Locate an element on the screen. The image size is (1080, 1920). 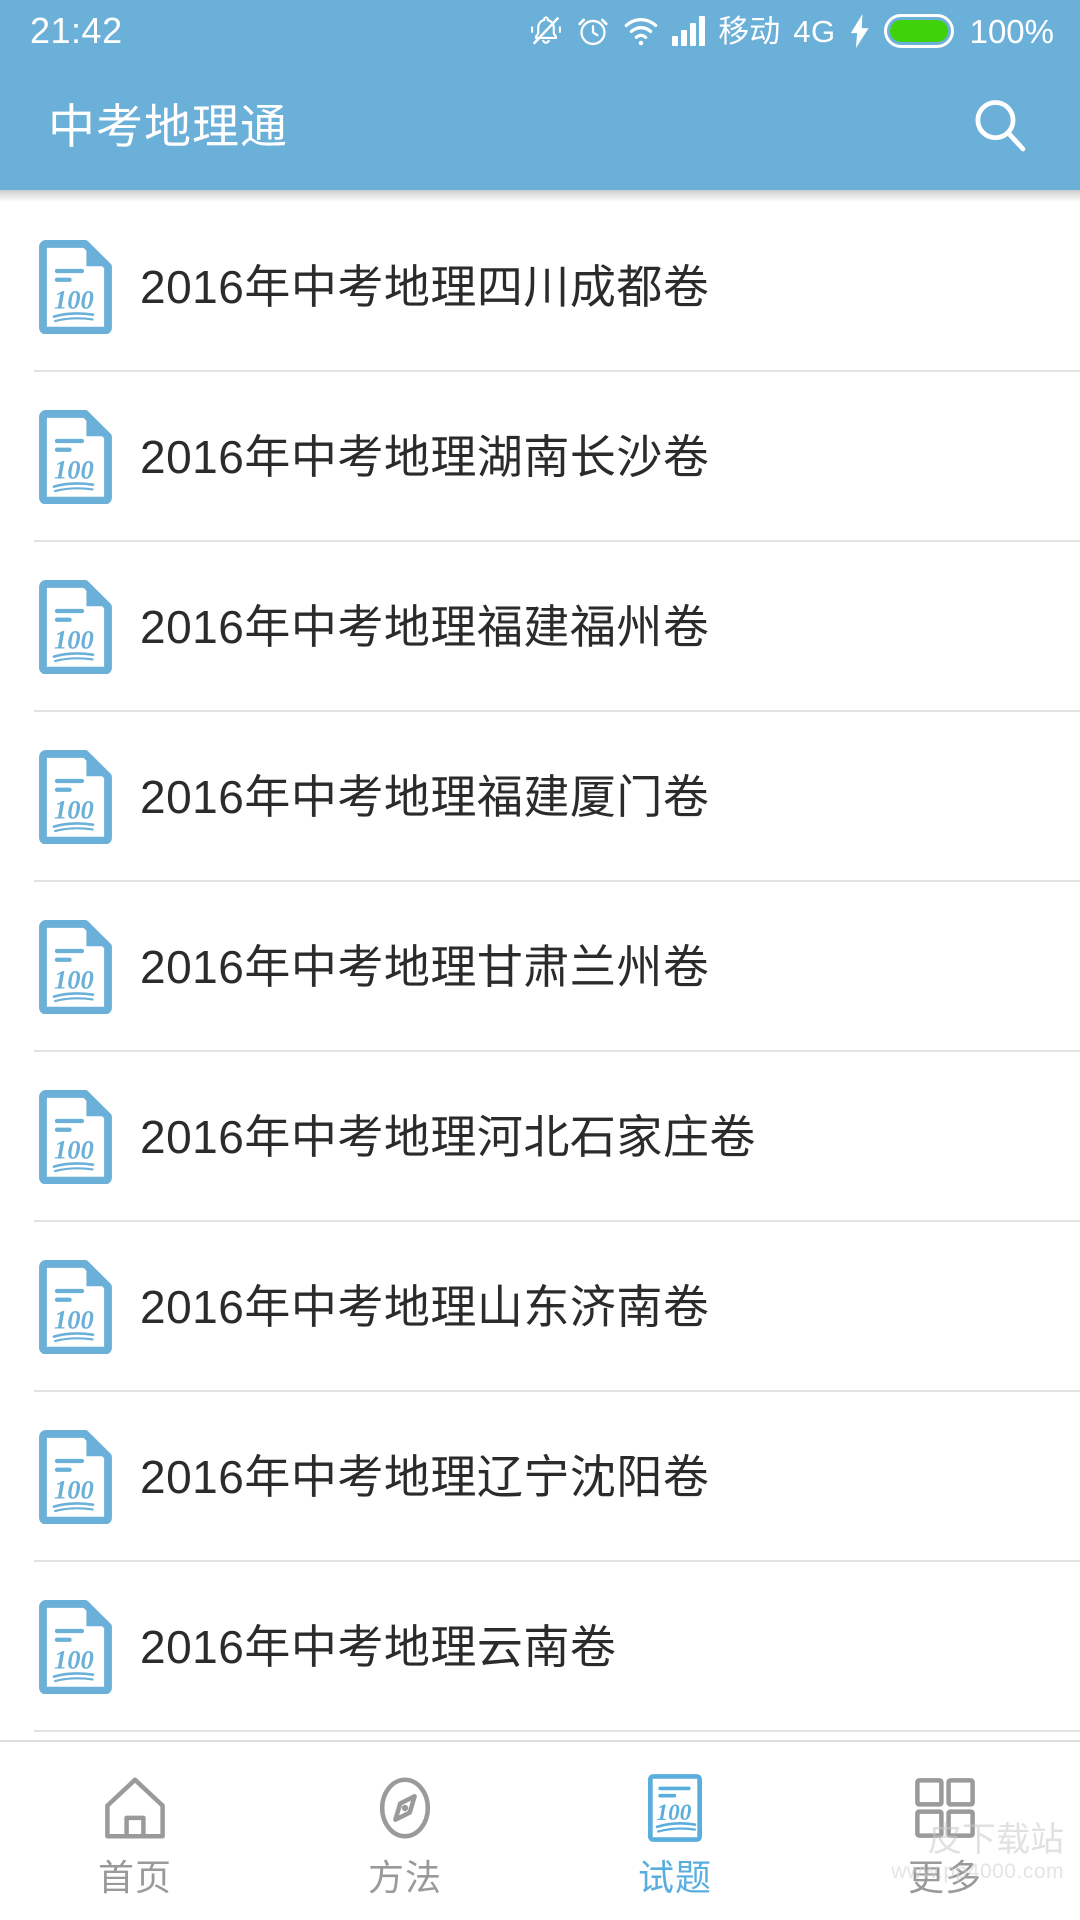
nav-item-method: 方法 is located at coordinates (405, 1831).